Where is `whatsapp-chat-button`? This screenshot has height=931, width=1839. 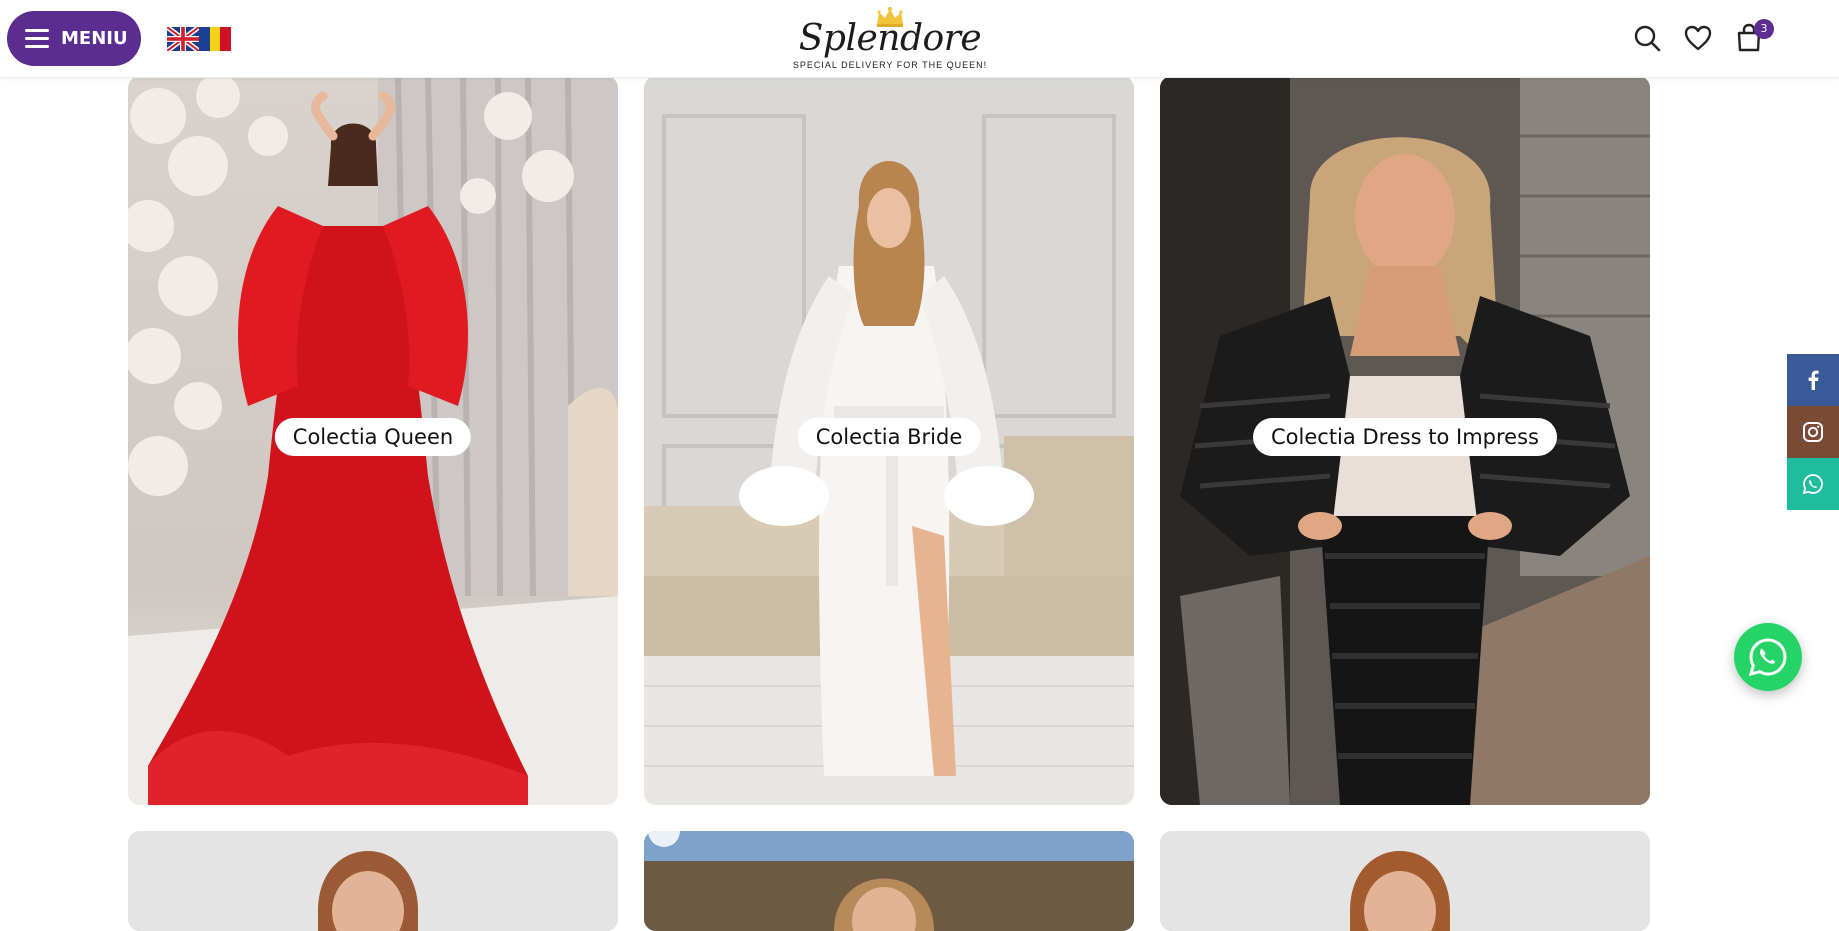 whatsapp-chat-button is located at coordinates (1768, 657).